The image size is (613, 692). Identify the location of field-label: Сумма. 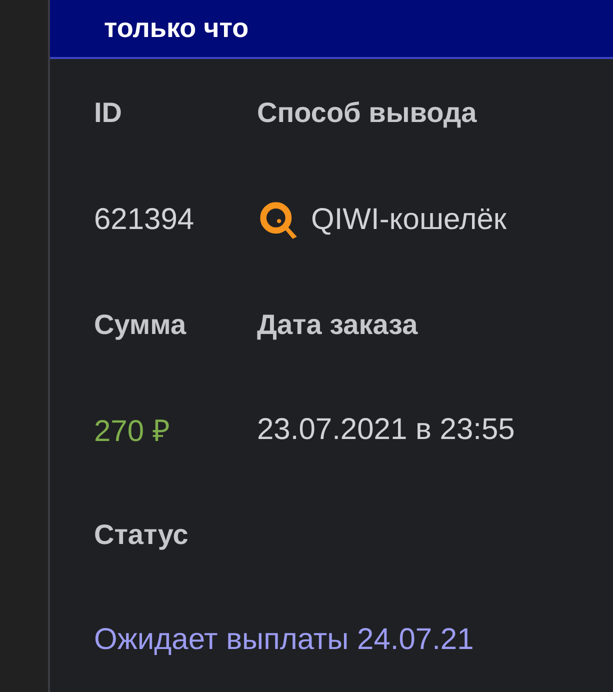
(140, 324).